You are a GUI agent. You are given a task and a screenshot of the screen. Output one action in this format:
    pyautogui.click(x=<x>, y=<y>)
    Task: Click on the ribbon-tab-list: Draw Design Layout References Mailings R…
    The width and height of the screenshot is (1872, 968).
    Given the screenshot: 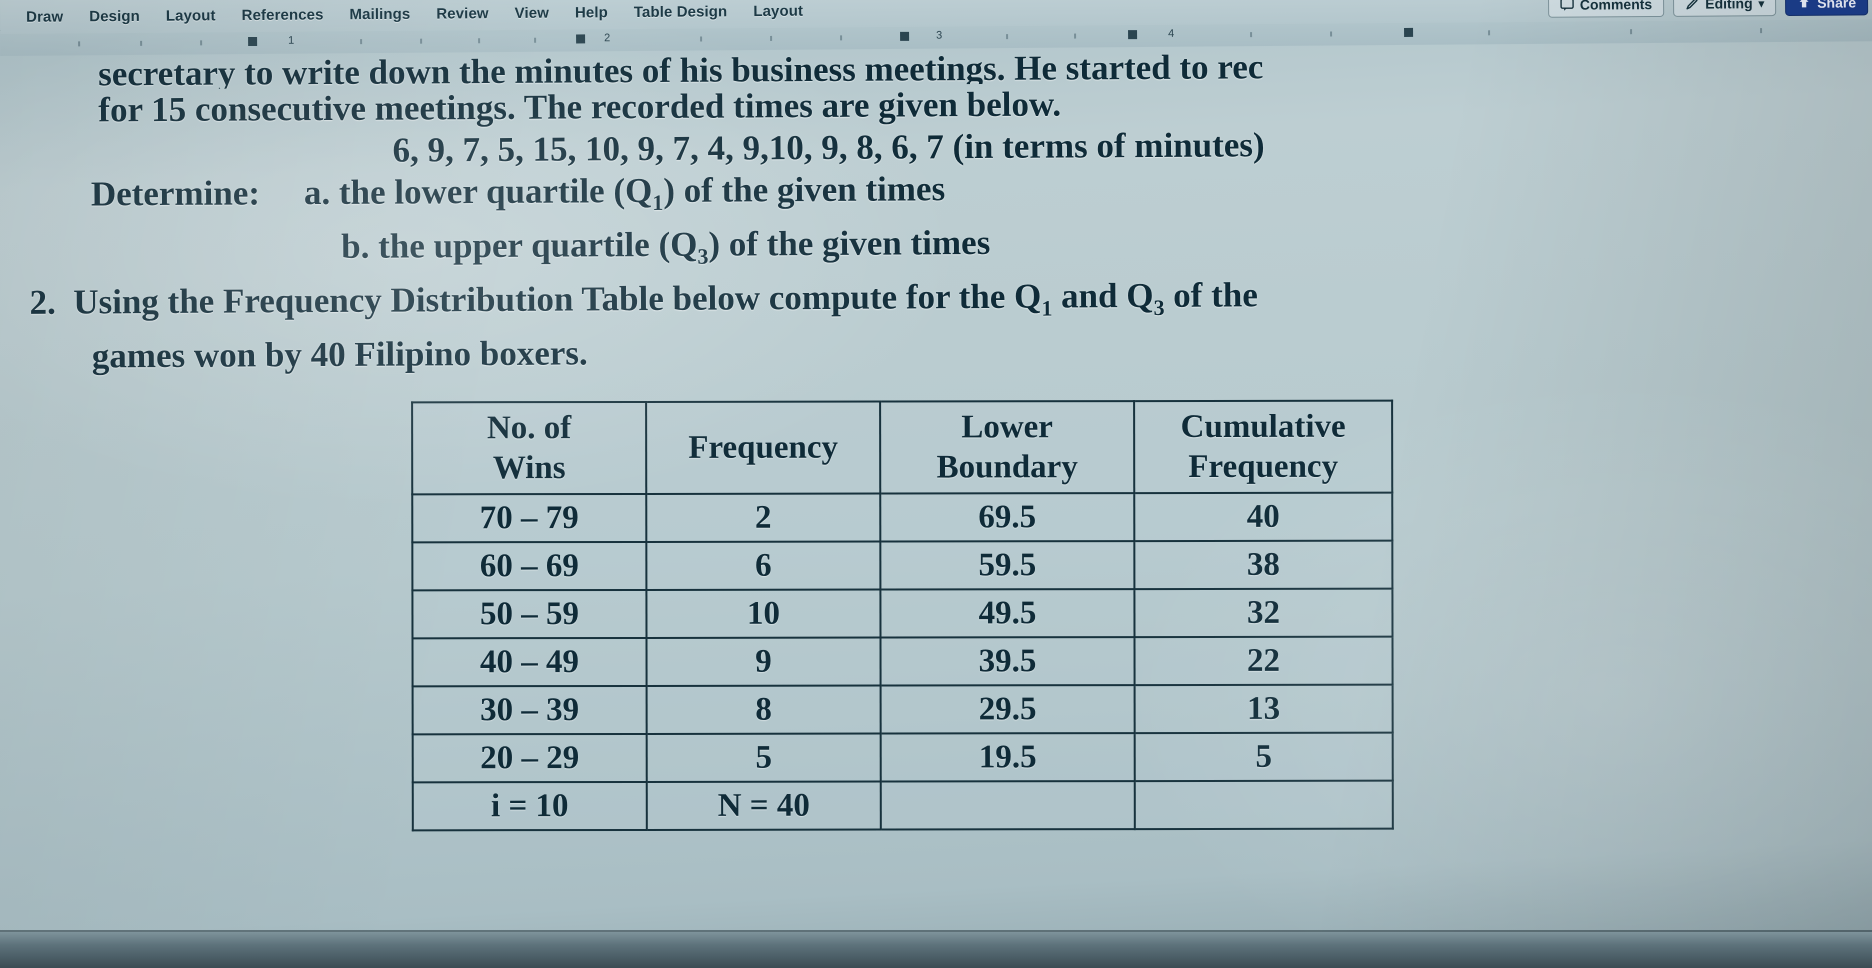 What is the action you would take?
    pyautogui.click(x=401, y=13)
    